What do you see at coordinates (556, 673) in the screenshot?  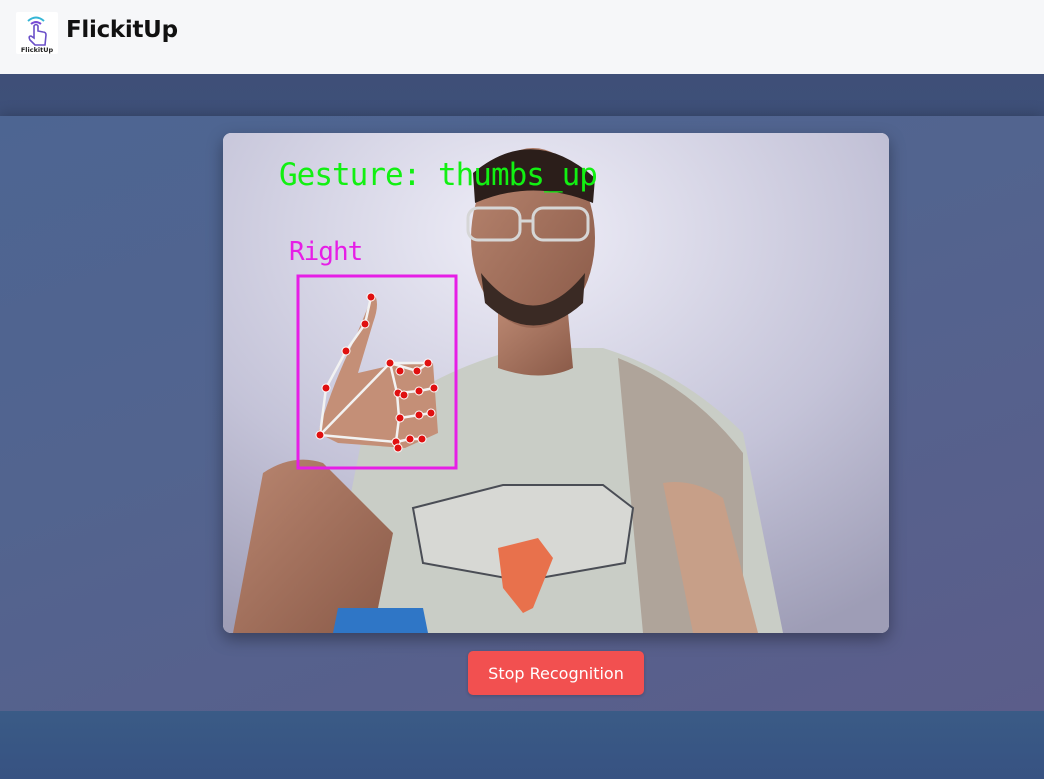 I see `stop-recognition-button: Stop Recognition` at bounding box center [556, 673].